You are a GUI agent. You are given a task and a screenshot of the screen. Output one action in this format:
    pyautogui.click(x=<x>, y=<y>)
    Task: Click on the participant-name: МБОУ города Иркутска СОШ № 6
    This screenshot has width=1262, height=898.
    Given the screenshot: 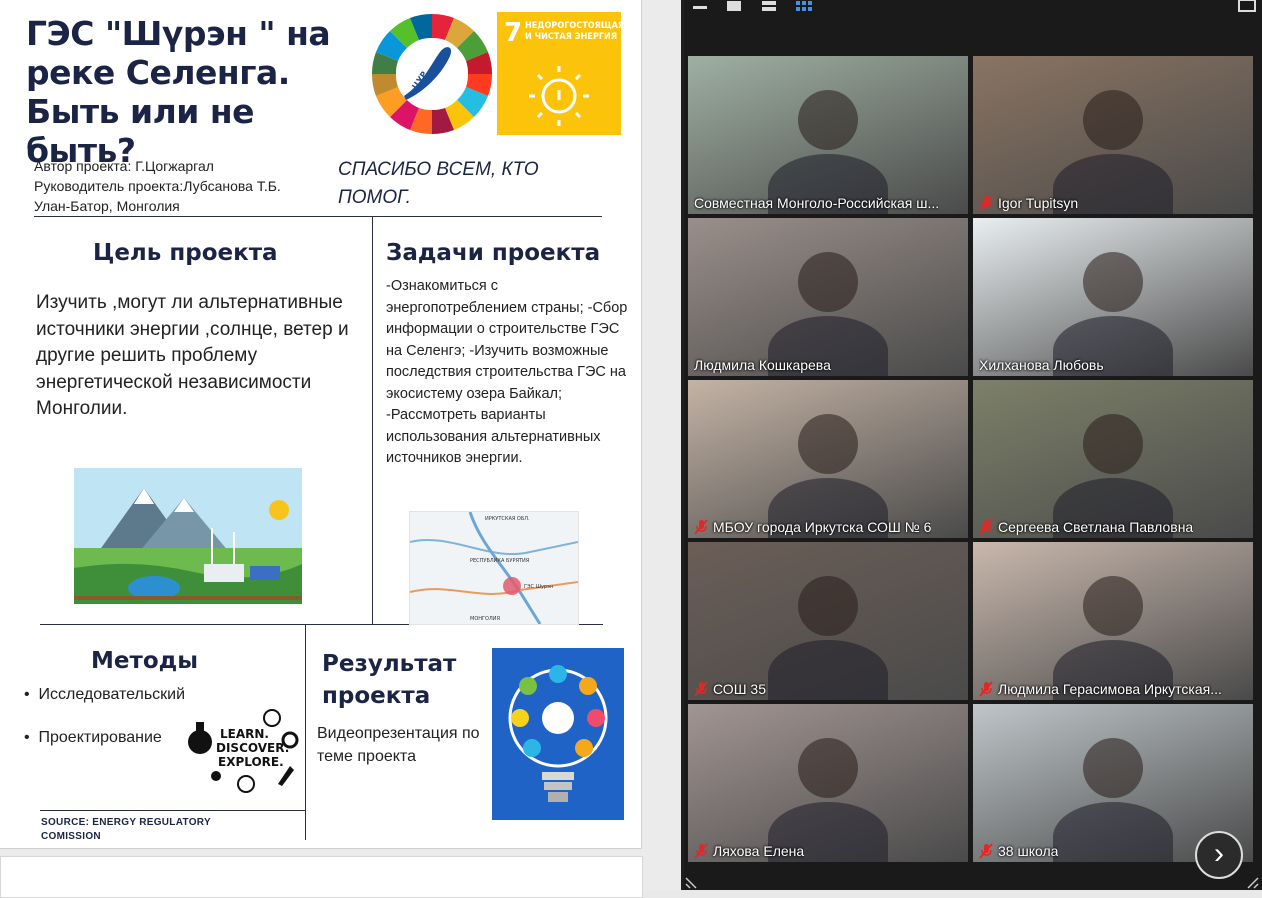 What is the action you would take?
    pyautogui.click(x=812, y=527)
    